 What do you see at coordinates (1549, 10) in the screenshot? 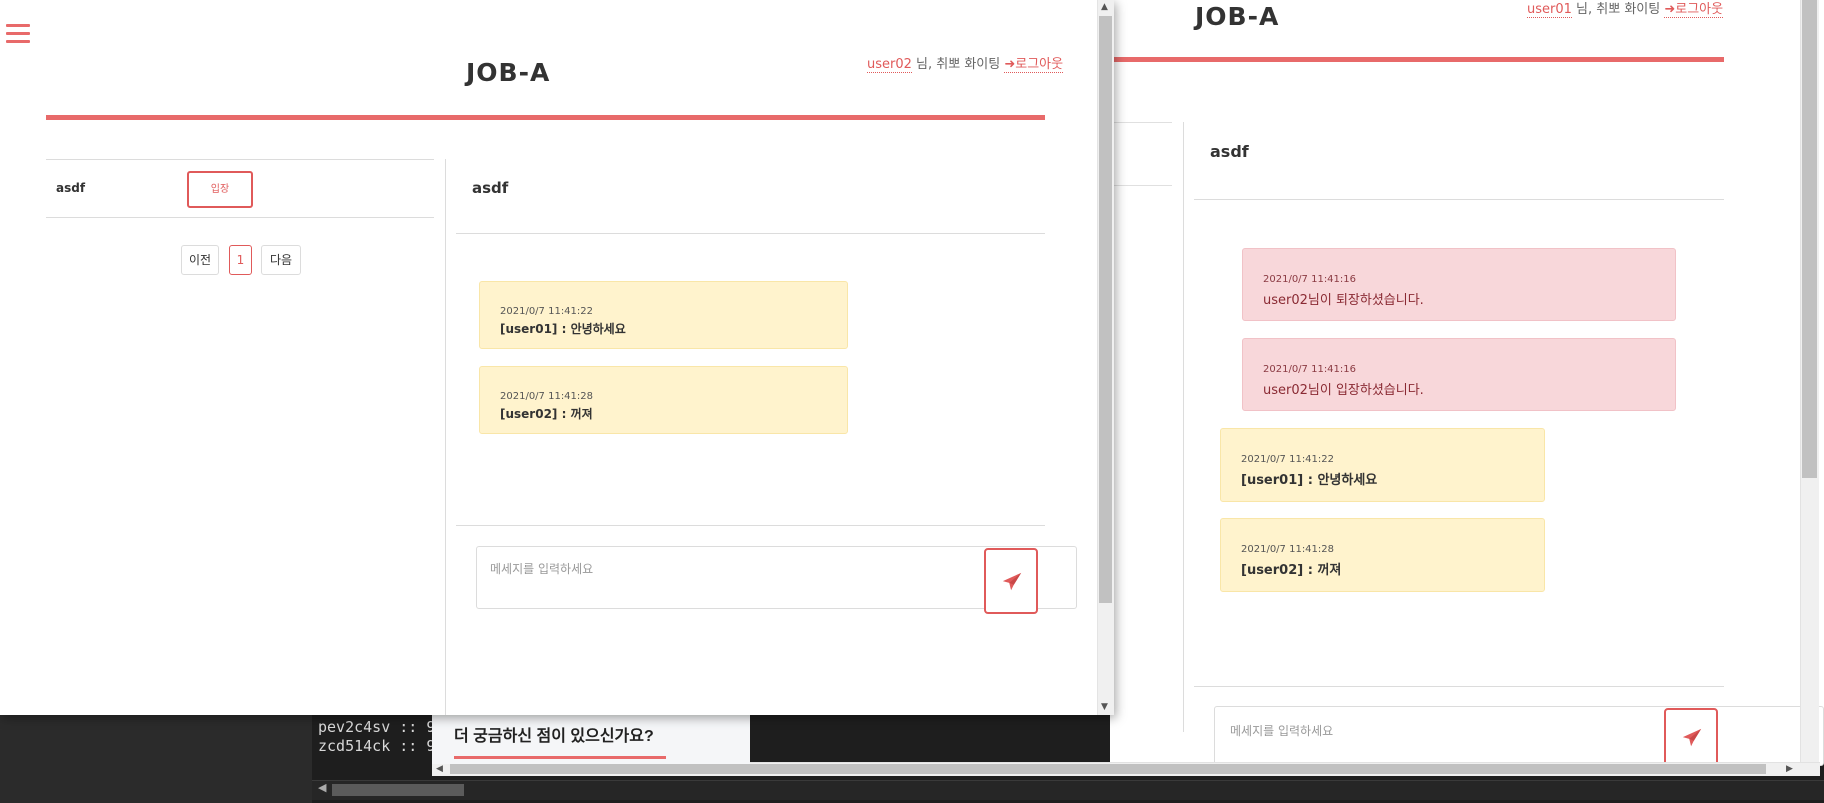
I see `username-link: user01` at bounding box center [1549, 10].